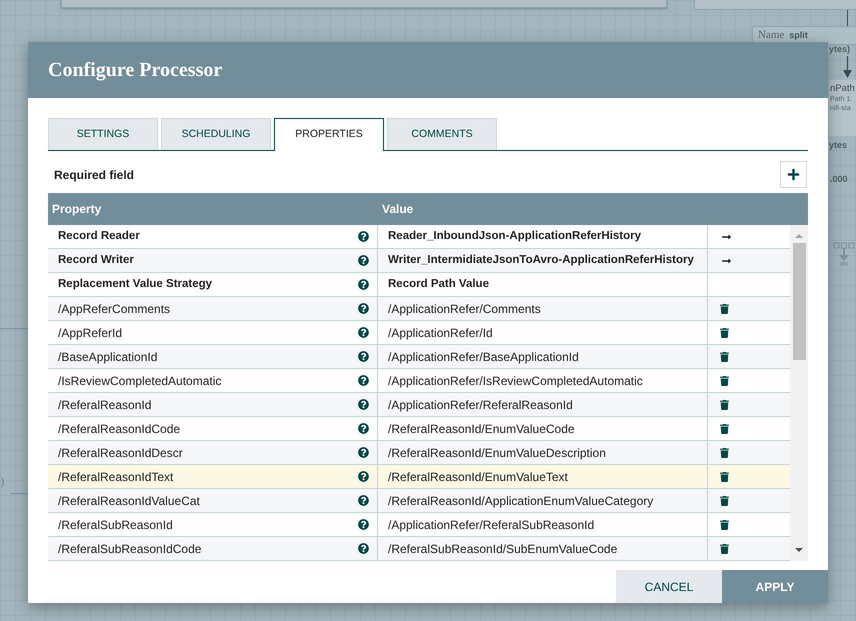  I want to click on property-value: /ReferalReasonId/EnumValueCode, so click(481, 429).